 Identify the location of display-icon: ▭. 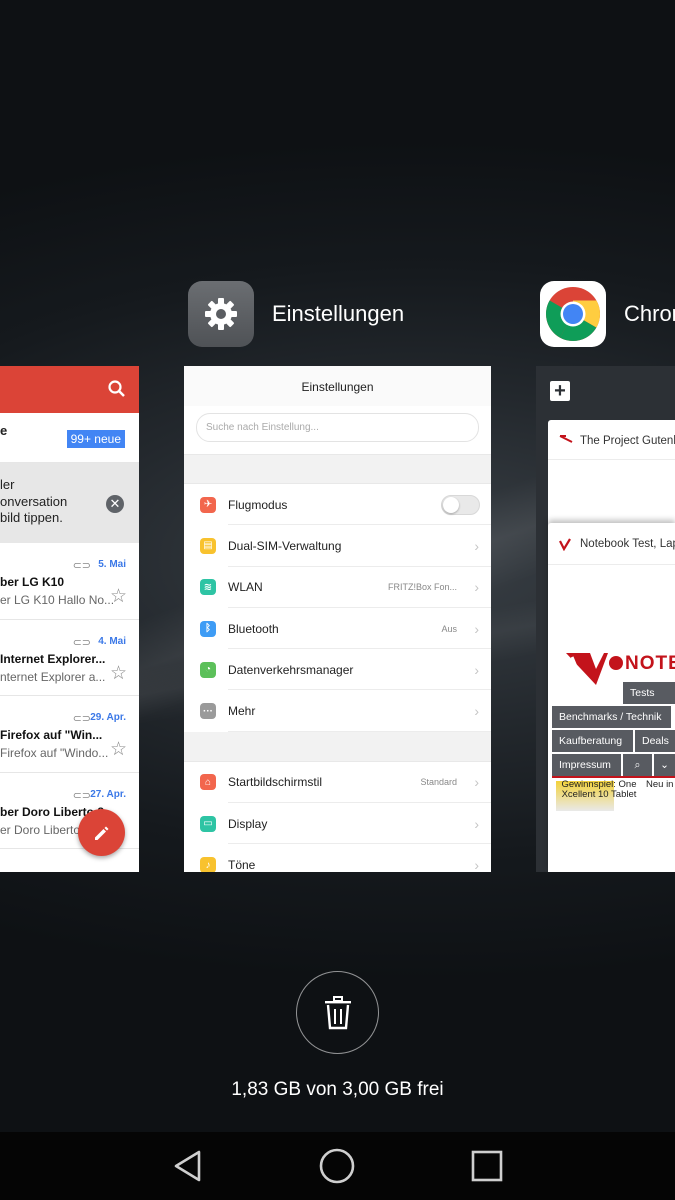
(208, 823).